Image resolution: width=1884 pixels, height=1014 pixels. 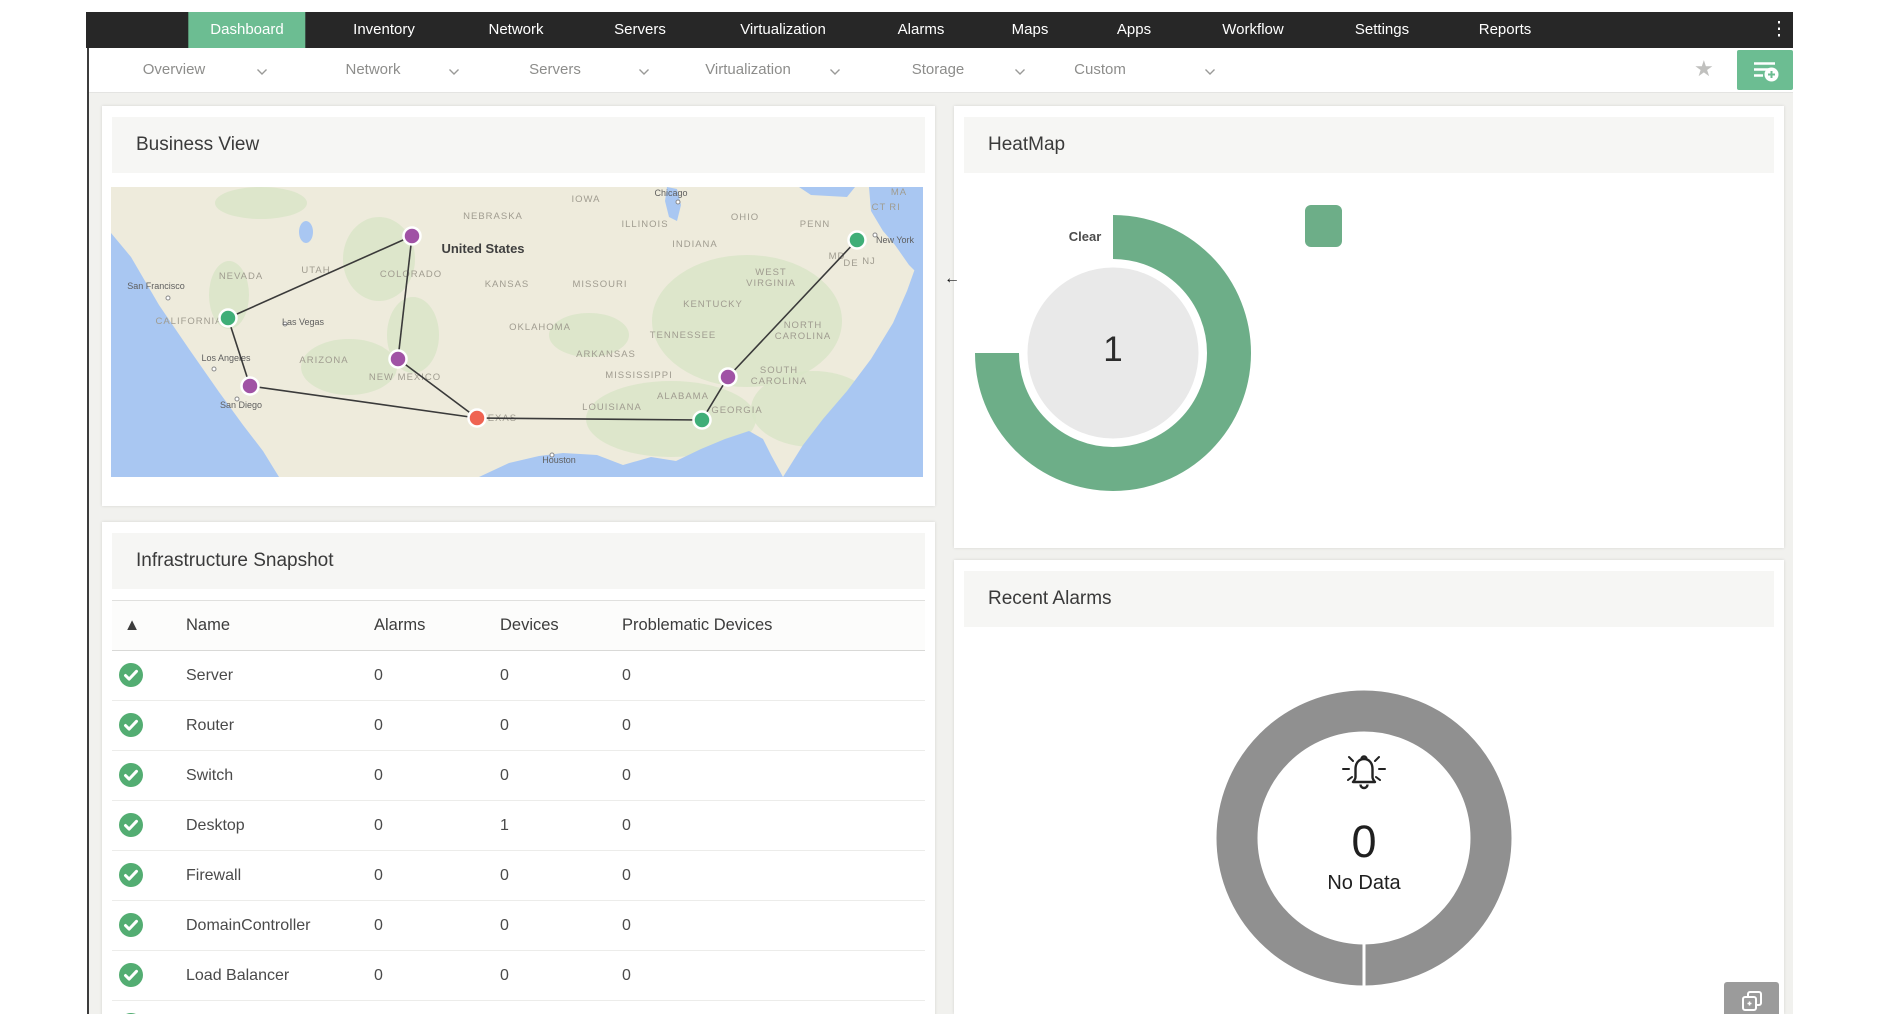 What do you see at coordinates (697, 625) in the screenshot?
I see `column-header-prob: Problematic Devices` at bounding box center [697, 625].